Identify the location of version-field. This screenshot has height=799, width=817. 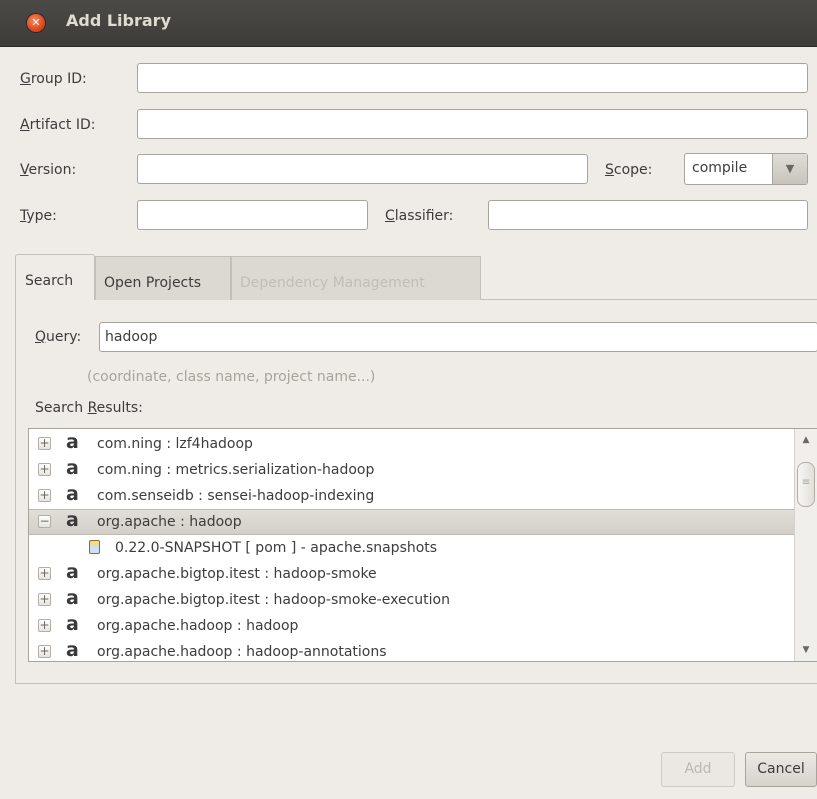
(362, 169).